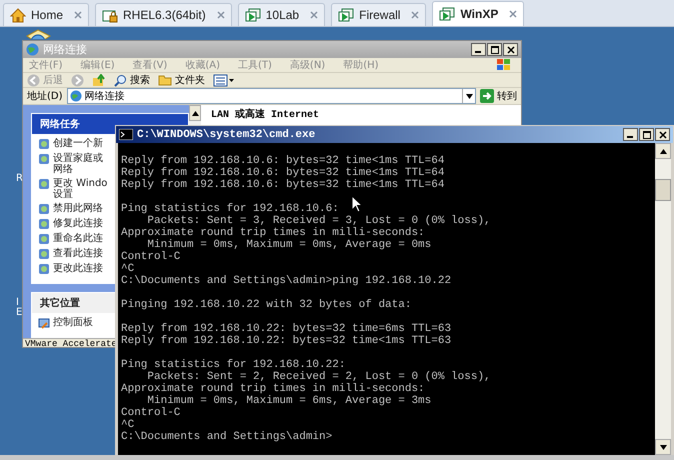 The image size is (674, 460). What do you see at coordinates (498, 96) in the screenshot?
I see `go-button: 转到` at bounding box center [498, 96].